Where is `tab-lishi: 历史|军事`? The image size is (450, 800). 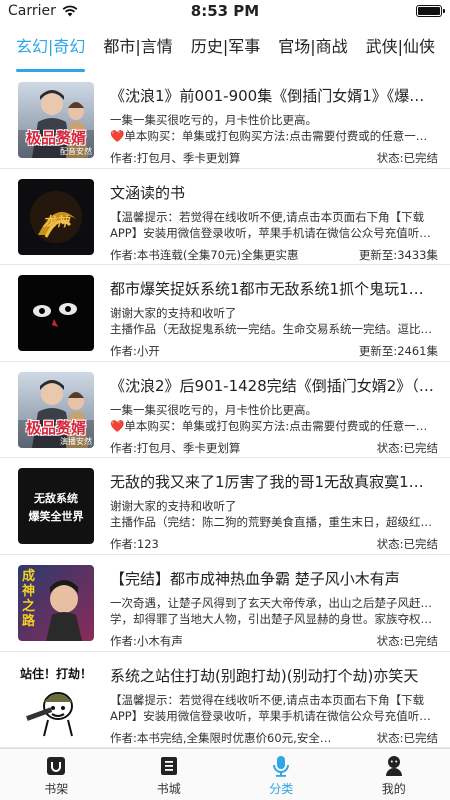 tab-lishi: 历史|军事 is located at coordinates (225, 47).